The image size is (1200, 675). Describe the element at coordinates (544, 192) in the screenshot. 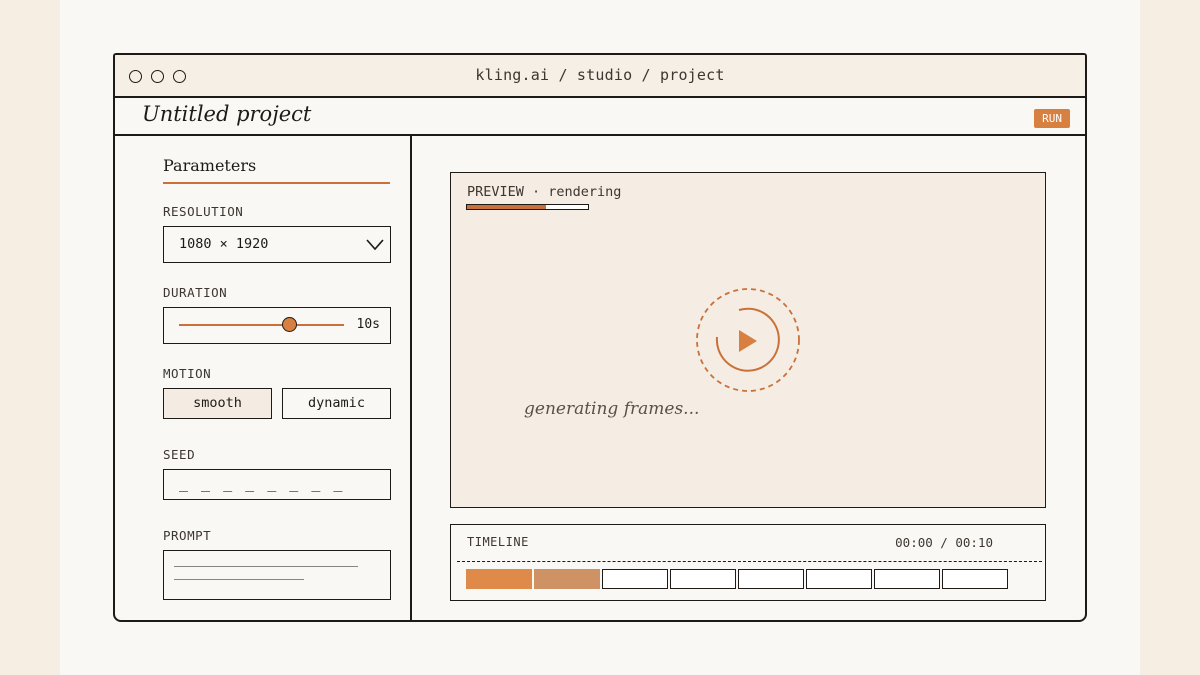

I see `preview-status-label: PREVIEW · rendering` at that location.